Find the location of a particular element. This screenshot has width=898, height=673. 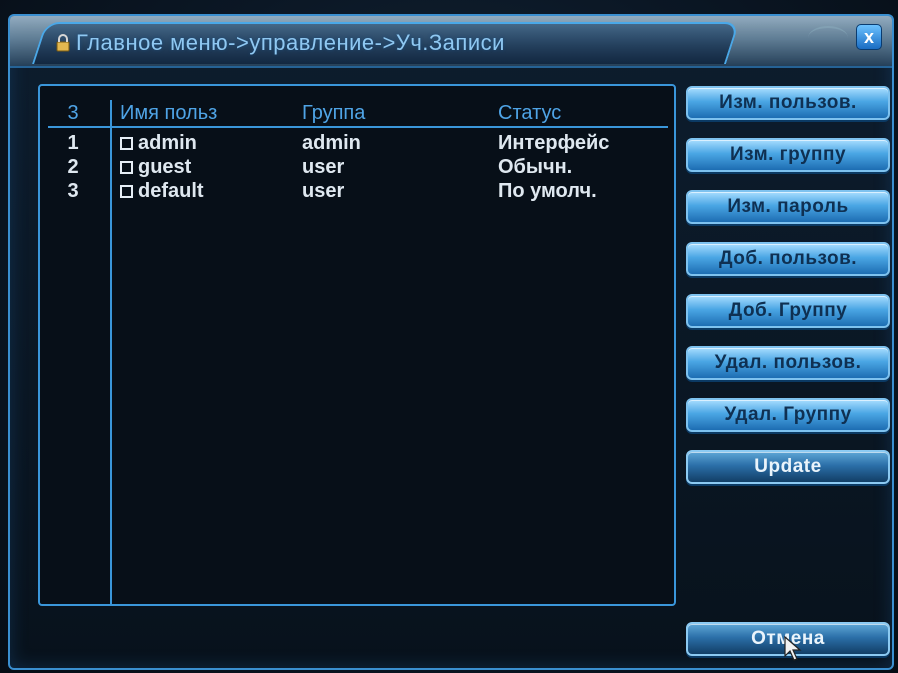

delete-group-button: Удал. Группу is located at coordinates (788, 415).